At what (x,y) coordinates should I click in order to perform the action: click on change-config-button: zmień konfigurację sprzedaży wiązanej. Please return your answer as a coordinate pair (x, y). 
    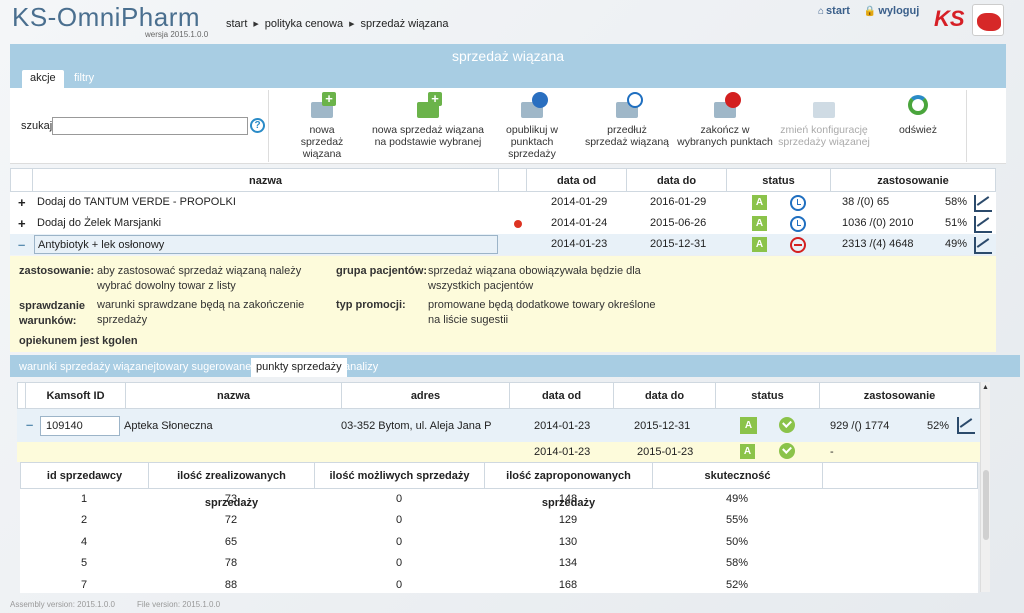
    Looking at the image, I should click on (824, 120).